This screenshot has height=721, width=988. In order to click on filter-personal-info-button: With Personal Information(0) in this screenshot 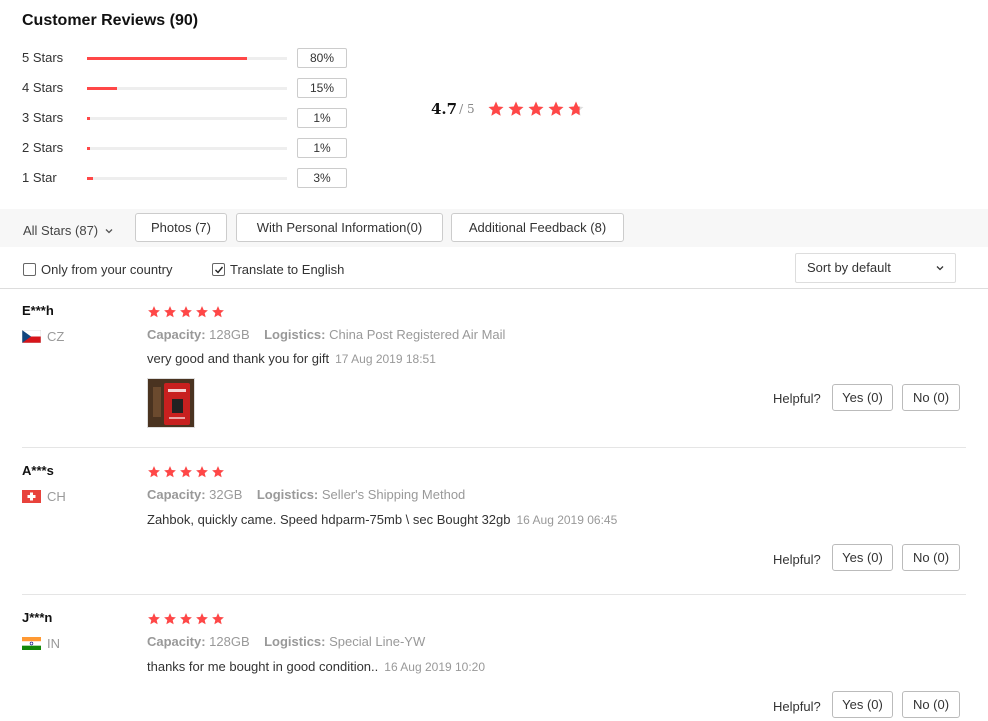, I will do `click(339, 227)`.